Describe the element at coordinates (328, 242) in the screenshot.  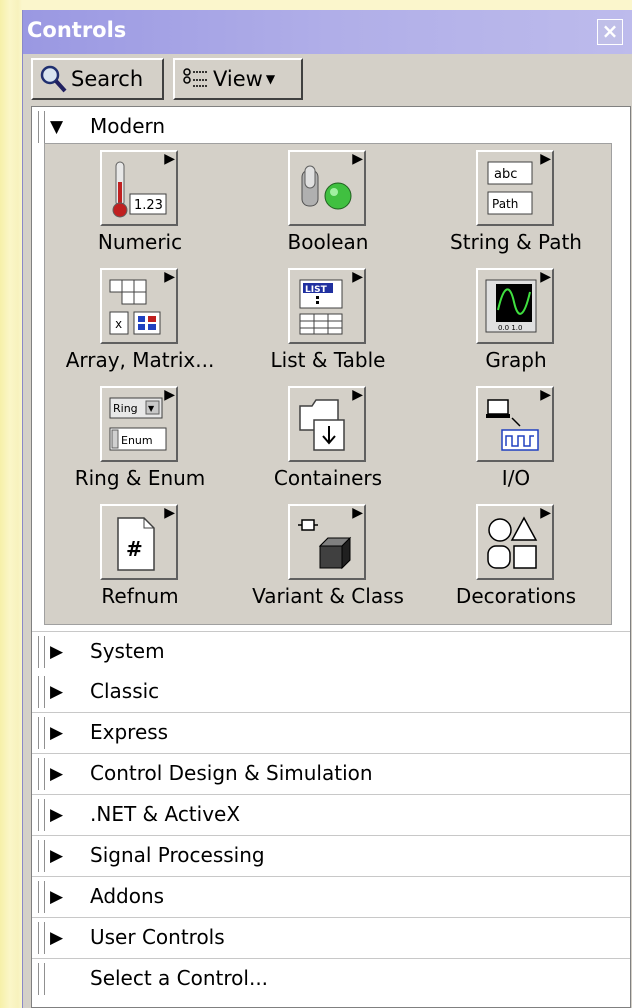
I see `item-label: Boolean` at that location.